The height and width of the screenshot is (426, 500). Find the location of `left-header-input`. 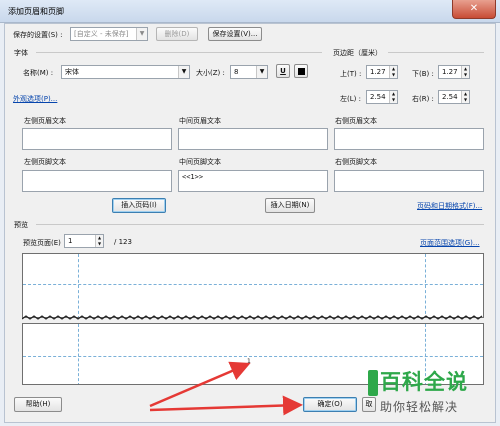

left-header-input is located at coordinates (97, 139).